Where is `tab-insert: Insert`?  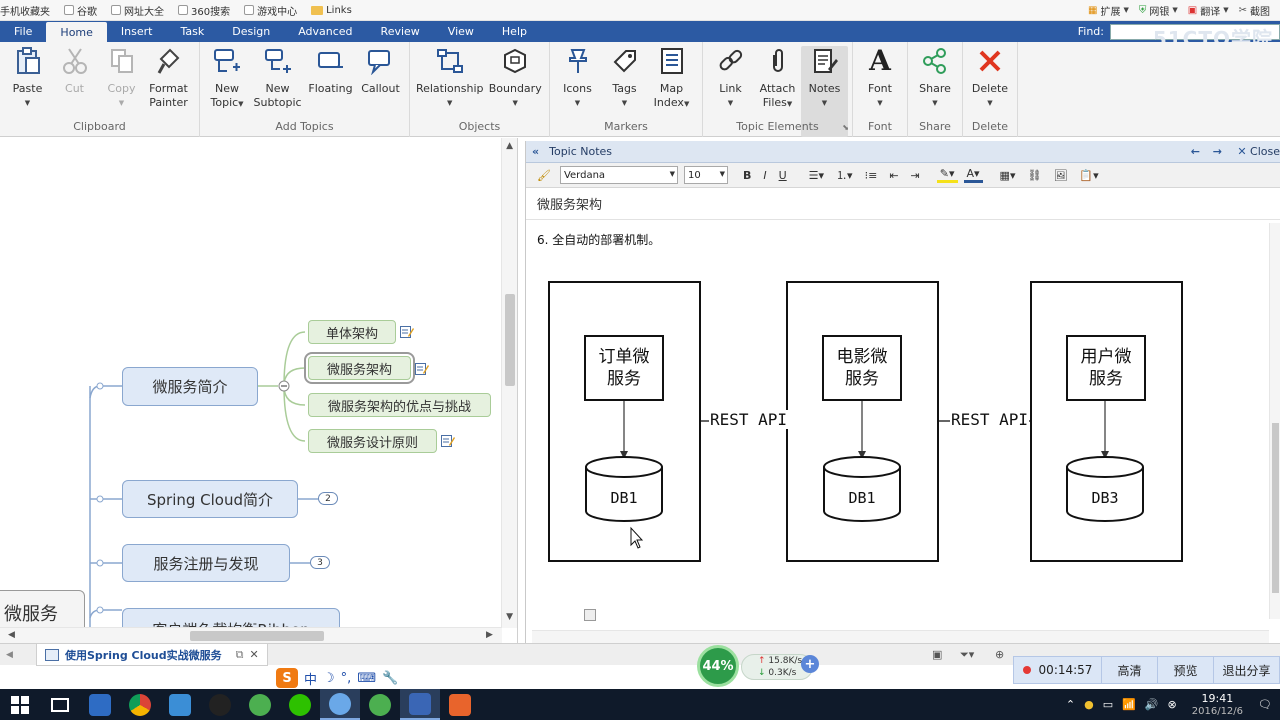
tab-insert: Insert is located at coordinates (137, 31).